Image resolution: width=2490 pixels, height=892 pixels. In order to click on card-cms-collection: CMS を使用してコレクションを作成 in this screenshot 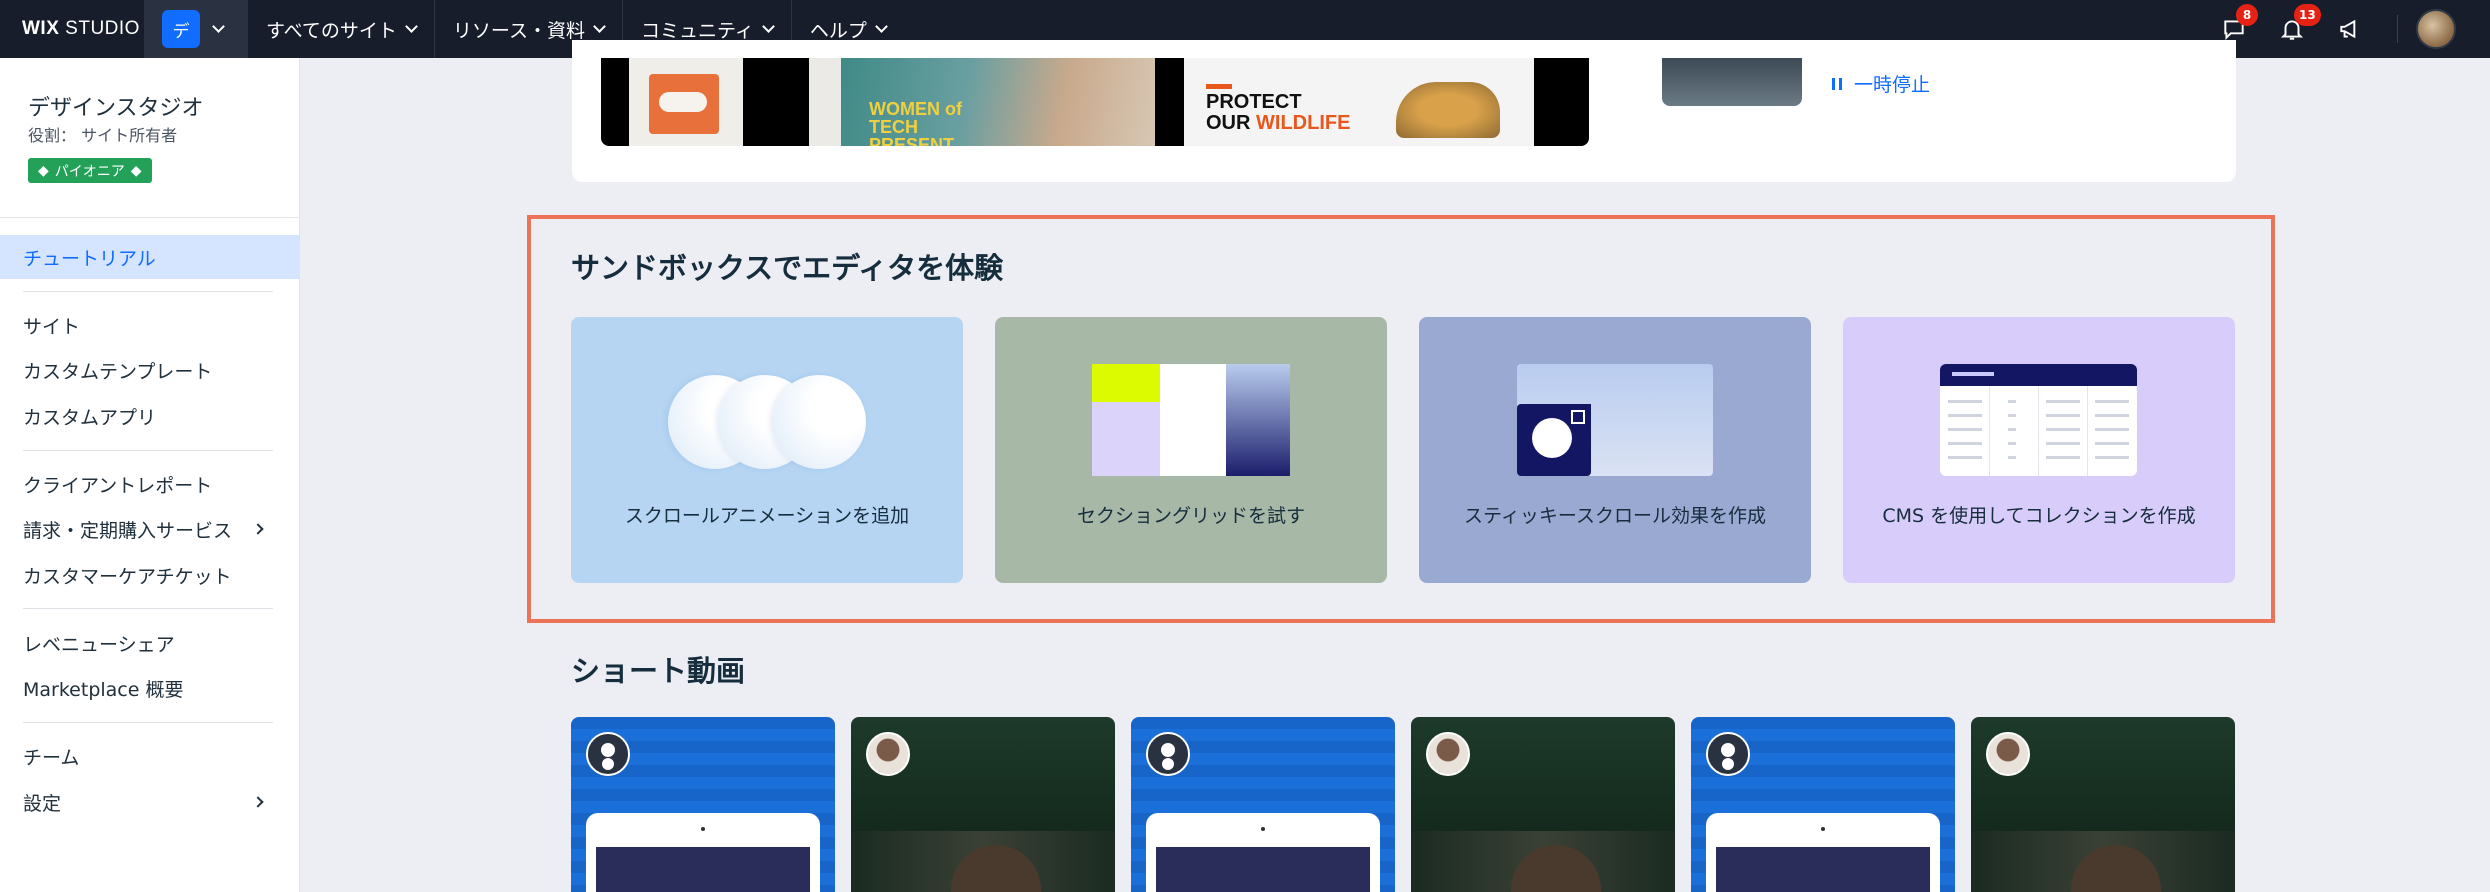, I will do `click(2039, 450)`.